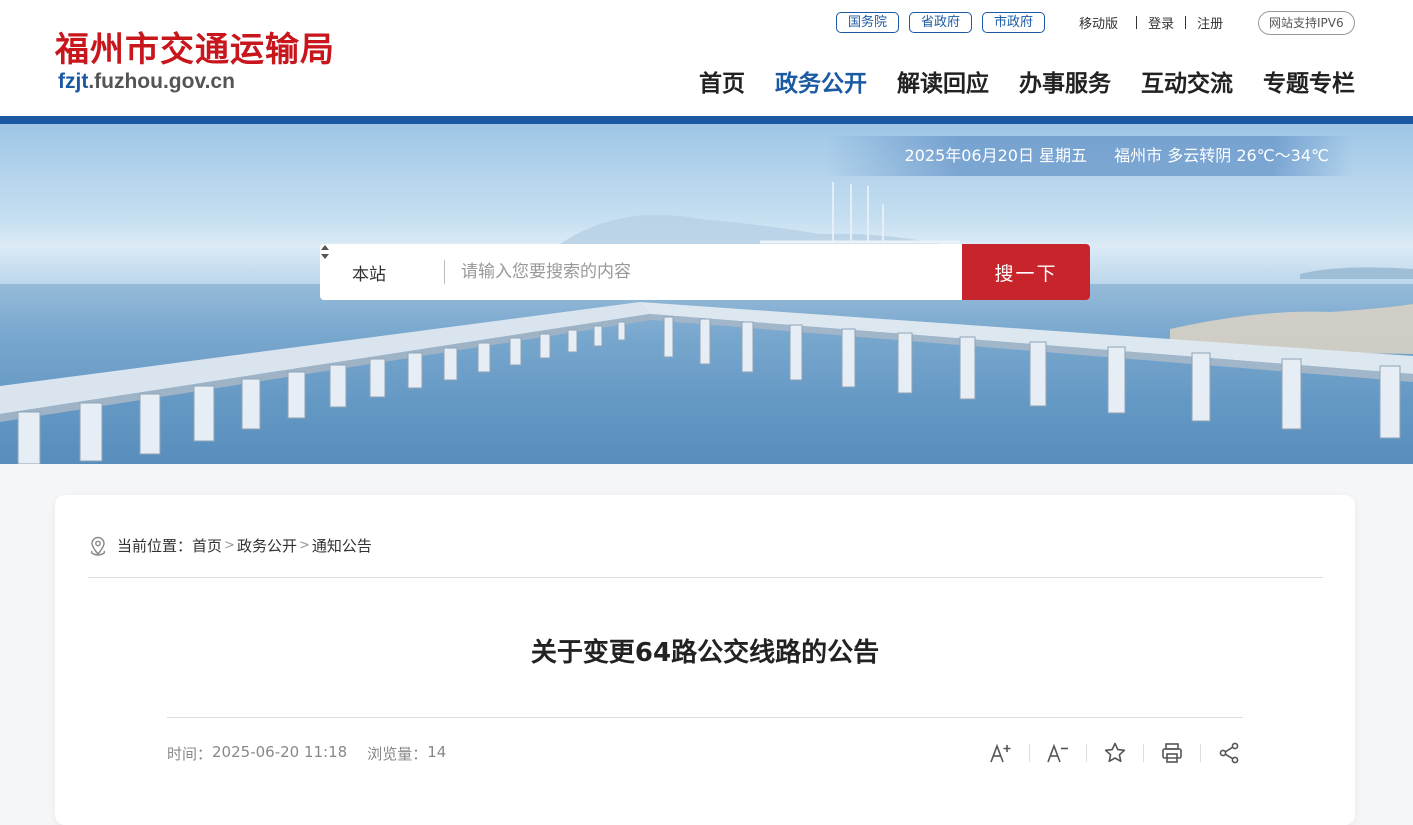 This screenshot has width=1413, height=825. What do you see at coordinates (722, 81) in the screenshot?
I see `nav-home: 首页` at bounding box center [722, 81].